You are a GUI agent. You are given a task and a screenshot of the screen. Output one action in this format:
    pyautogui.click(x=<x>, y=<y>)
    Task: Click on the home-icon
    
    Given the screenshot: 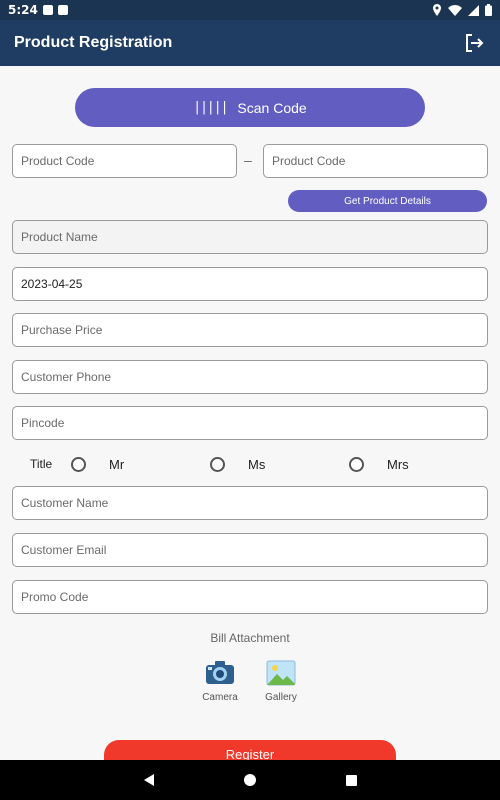 What is the action you would take?
    pyautogui.click(x=249, y=780)
    